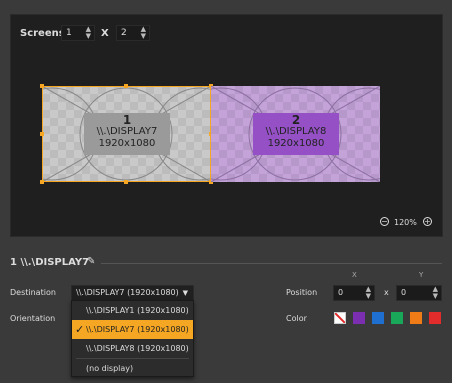 The width and height of the screenshot is (452, 383). I want to click on position-y-value: 0, so click(404, 292).